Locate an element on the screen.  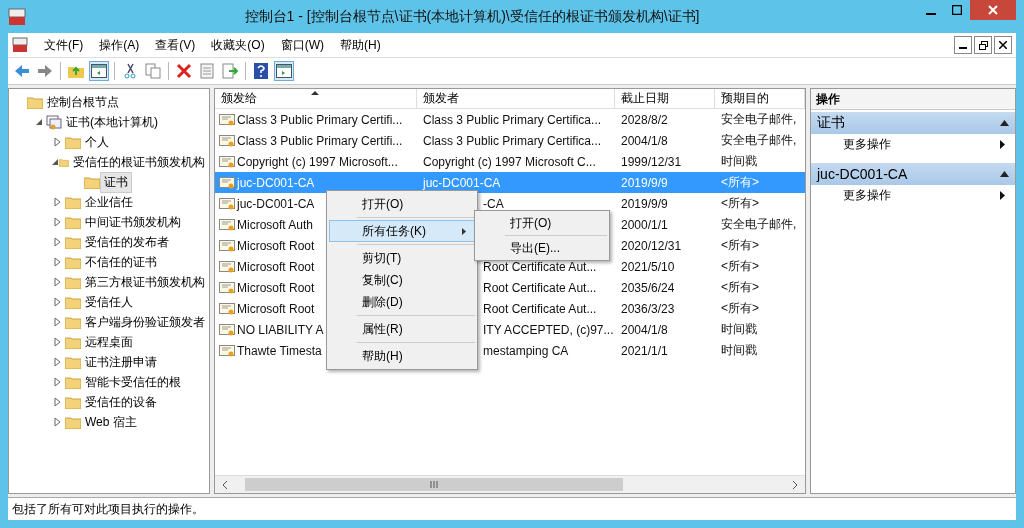
menu-item: 复制(C) is located at coordinates (402, 280).